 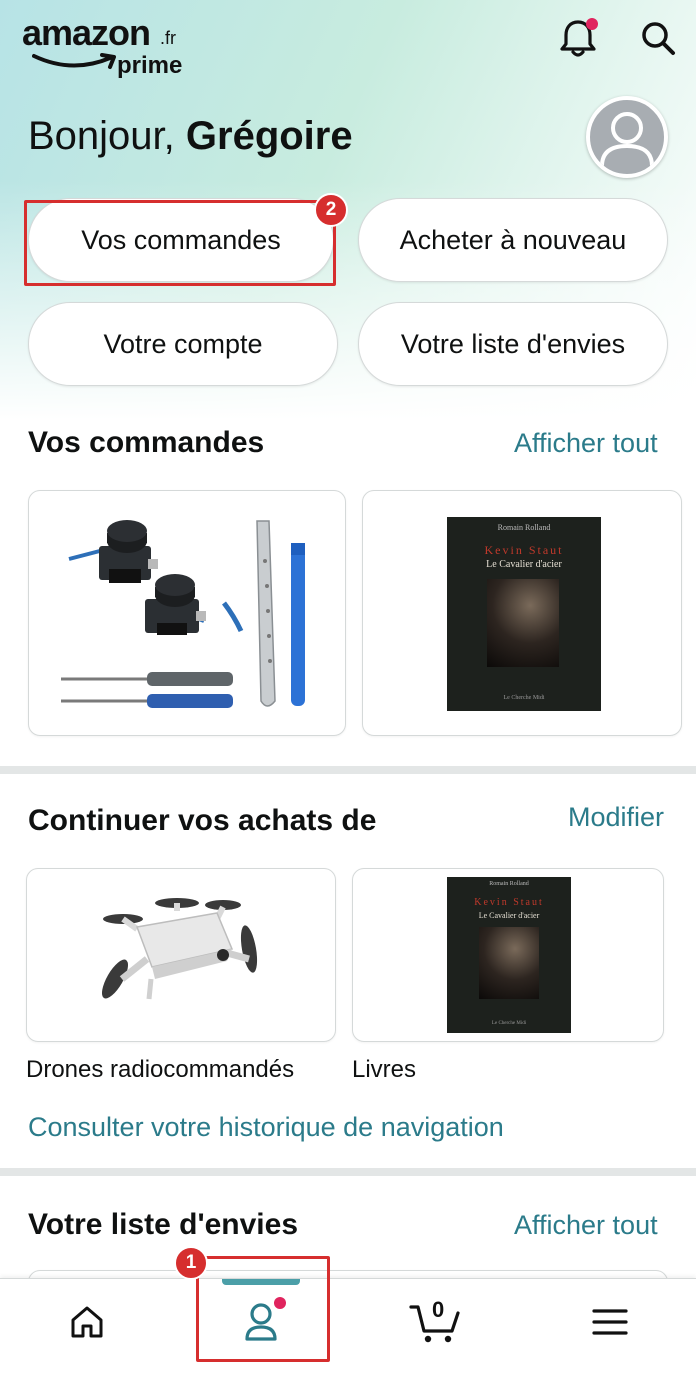 I want to click on home-icon, so click(x=87, y=1322).